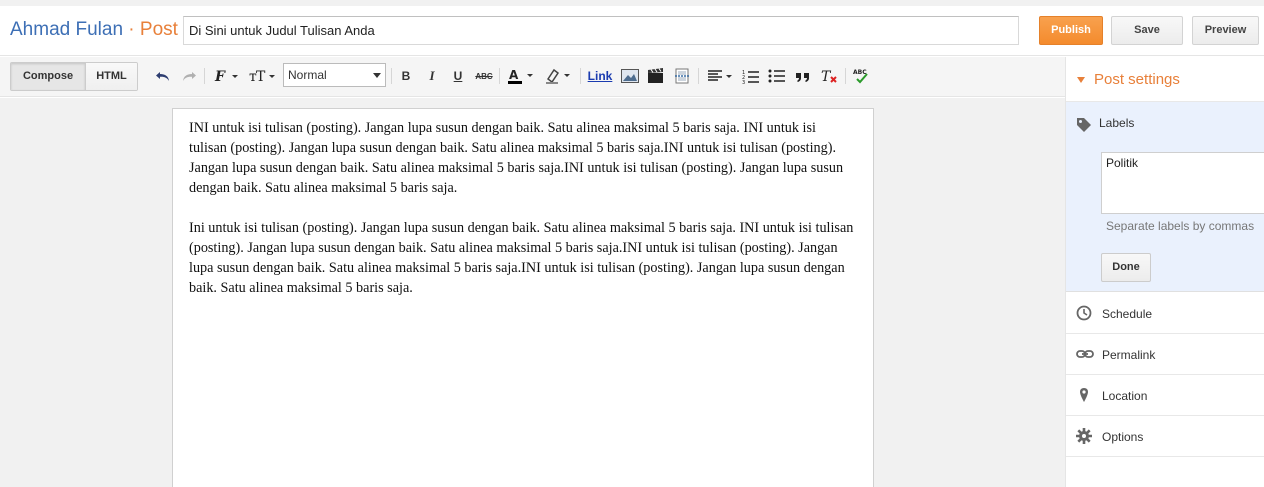 This screenshot has width=1264, height=487. What do you see at coordinates (777, 76) in the screenshot?
I see `bullet-list-icon` at bounding box center [777, 76].